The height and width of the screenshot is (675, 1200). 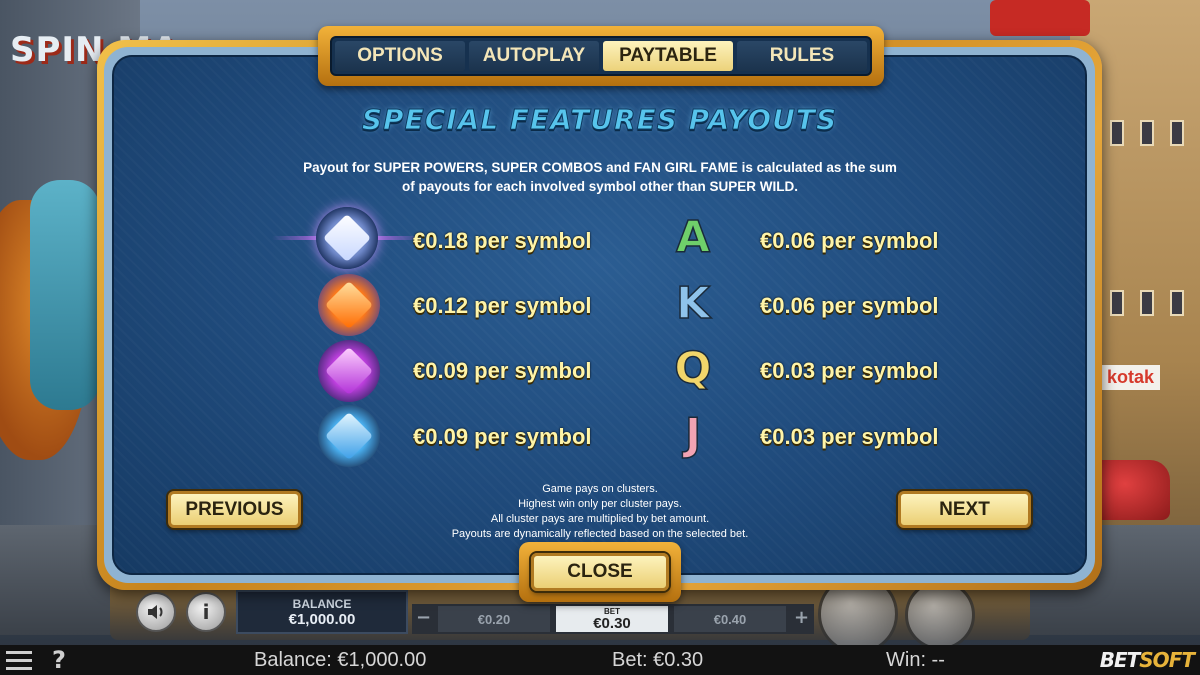 I want to click on note-line: Game pays on clusters., so click(x=600, y=489).